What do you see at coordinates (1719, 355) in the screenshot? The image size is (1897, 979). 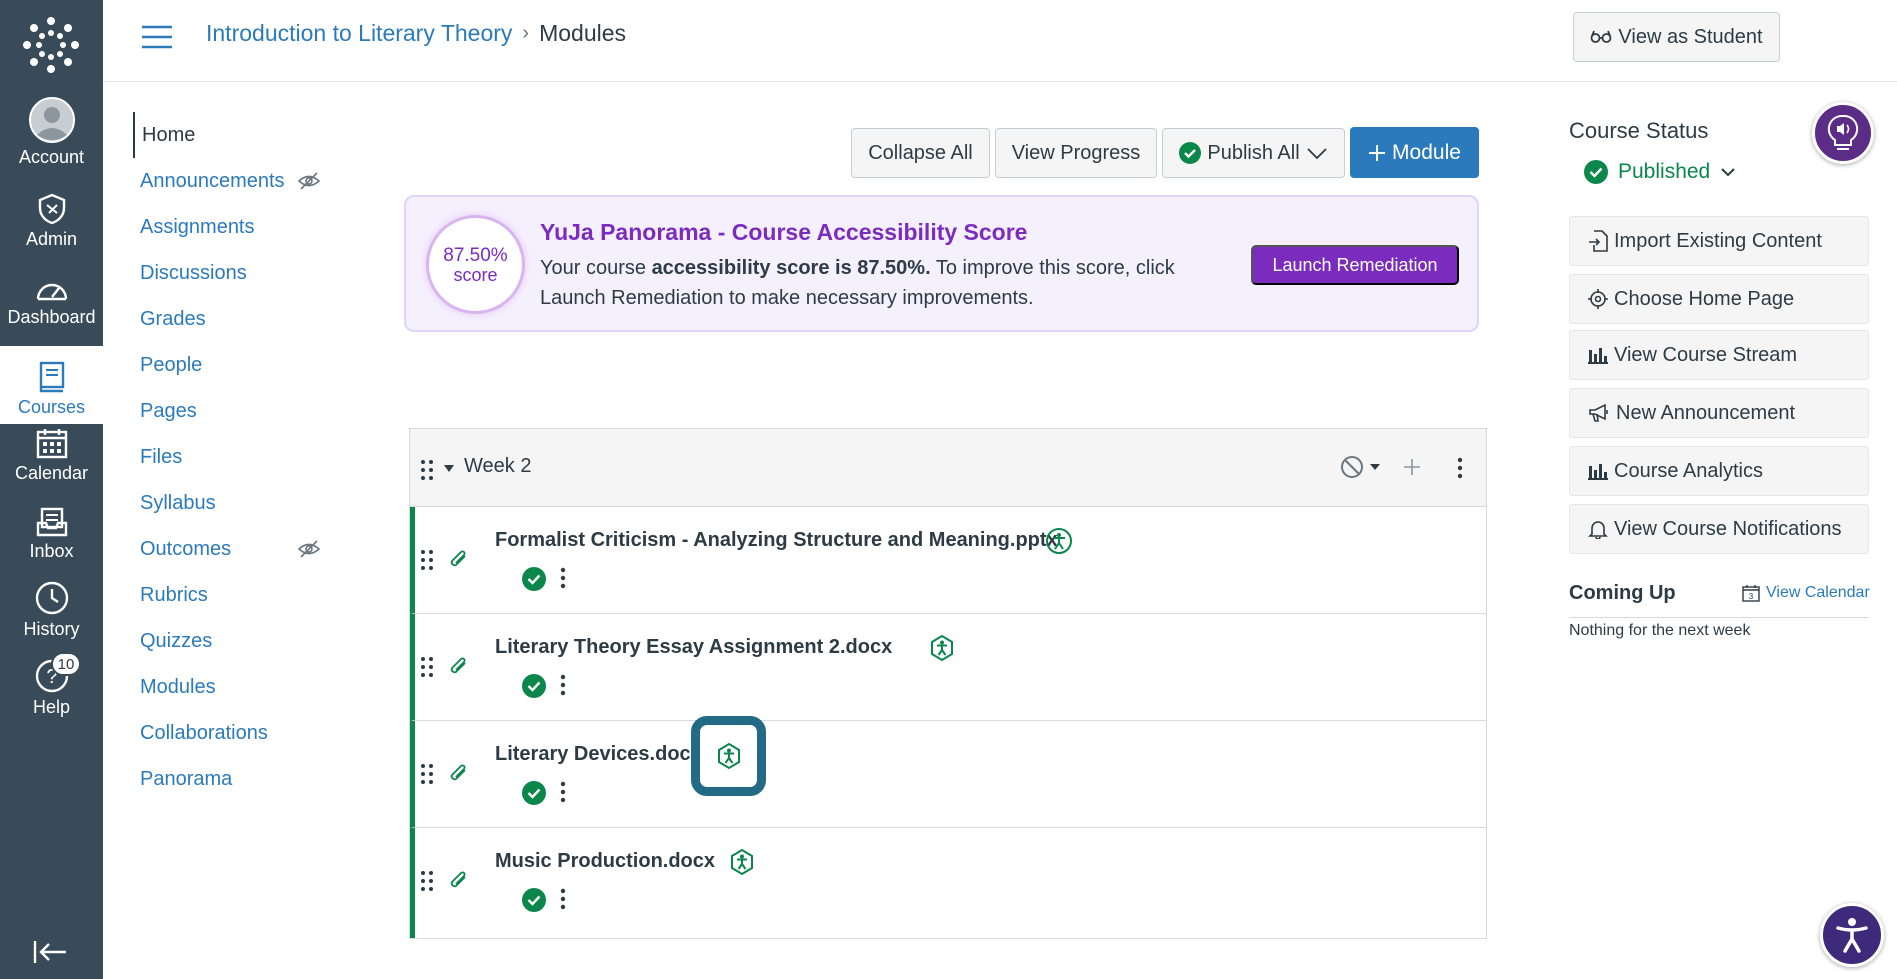 I see `view-course-stream-button: View Course Stream` at bounding box center [1719, 355].